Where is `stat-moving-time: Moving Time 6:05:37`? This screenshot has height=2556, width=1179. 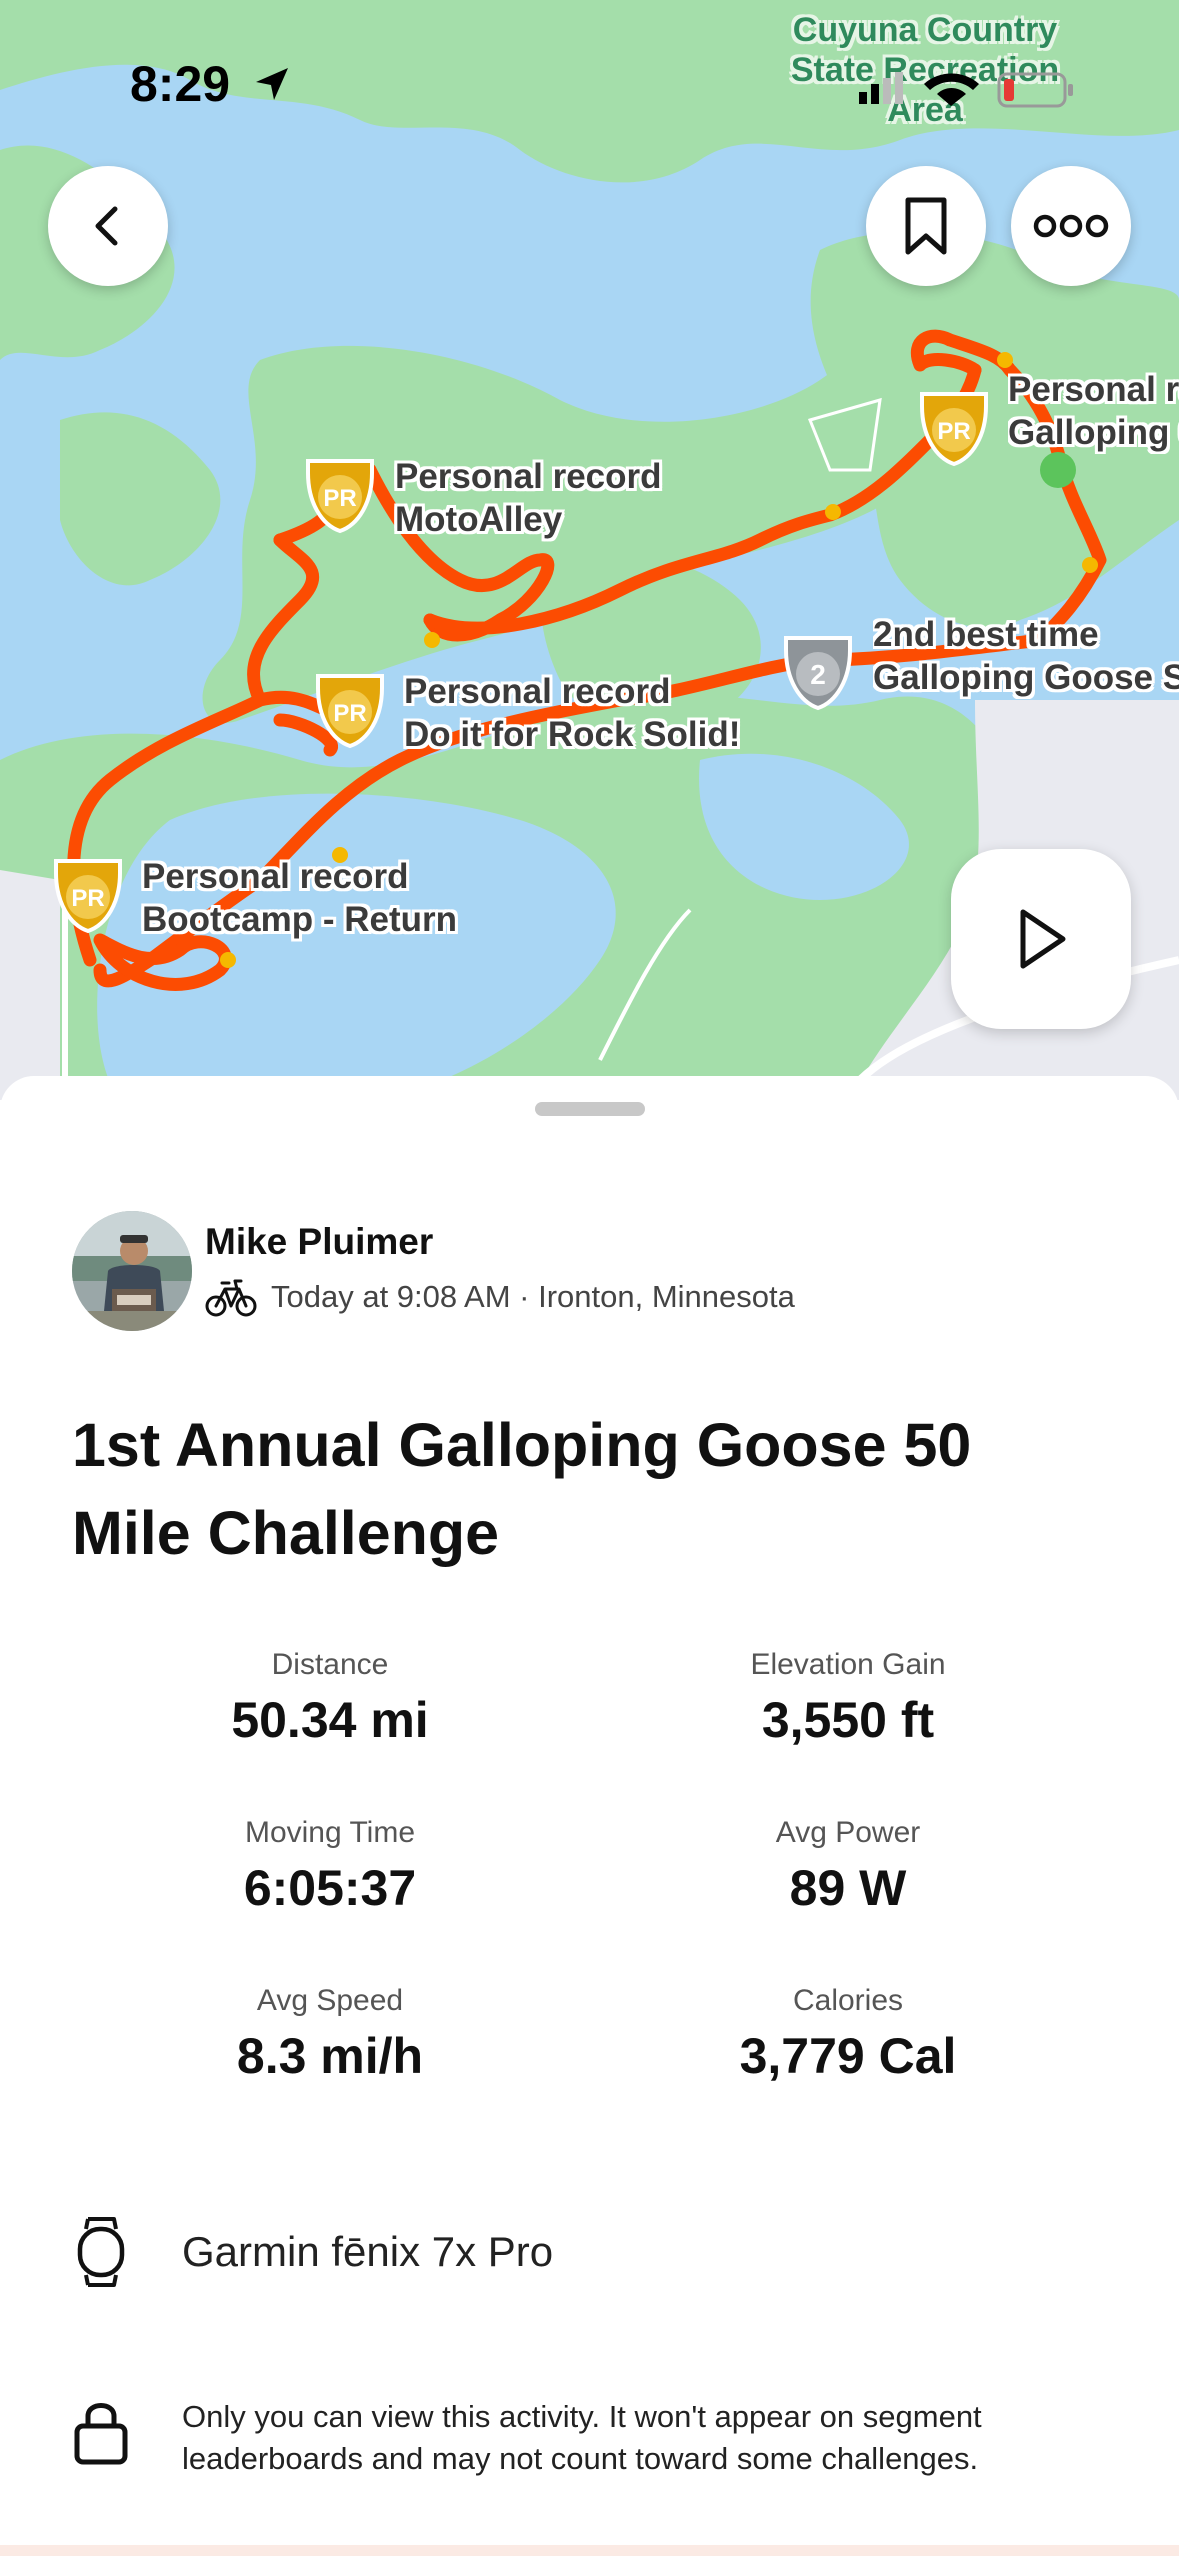 stat-moving-time: Moving Time 6:05:37 is located at coordinates (330, 1866).